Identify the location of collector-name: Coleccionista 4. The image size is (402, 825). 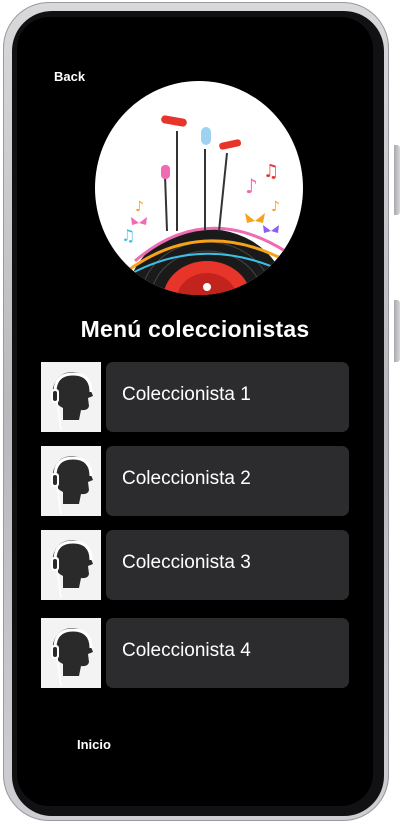
(186, 650).